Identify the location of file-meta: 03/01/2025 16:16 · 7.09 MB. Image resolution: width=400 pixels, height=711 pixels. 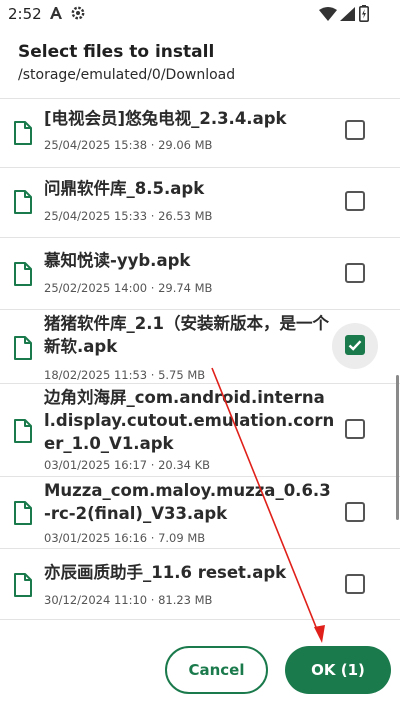
(124, 538).